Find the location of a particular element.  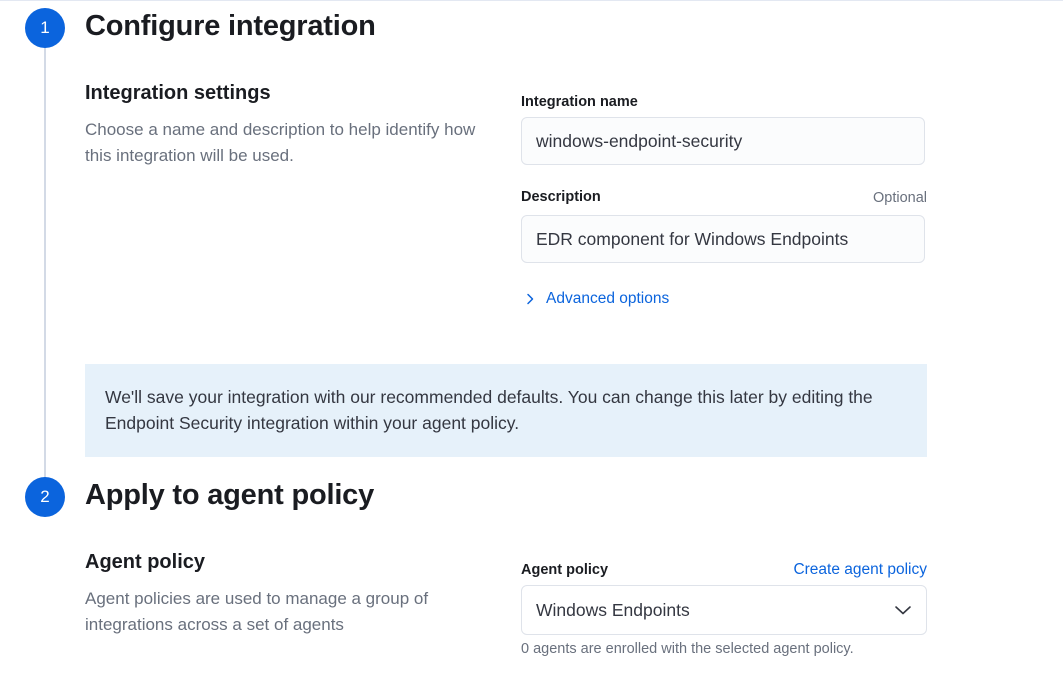

advanced-options-toggle: Advanced options is located at coordinates (595, 299).